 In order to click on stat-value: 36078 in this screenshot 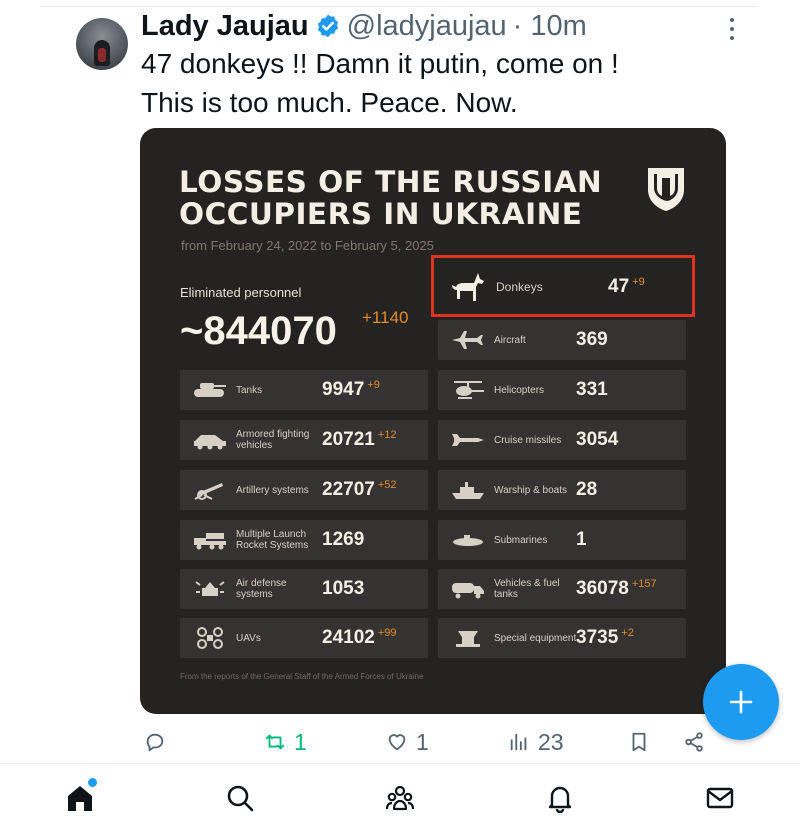, I will do `click(602, 588)`.